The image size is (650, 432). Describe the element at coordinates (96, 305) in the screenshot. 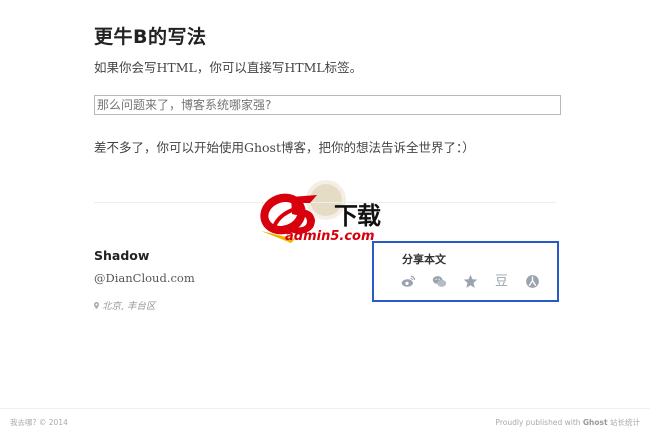

I see `location-pin-icon` at that location.